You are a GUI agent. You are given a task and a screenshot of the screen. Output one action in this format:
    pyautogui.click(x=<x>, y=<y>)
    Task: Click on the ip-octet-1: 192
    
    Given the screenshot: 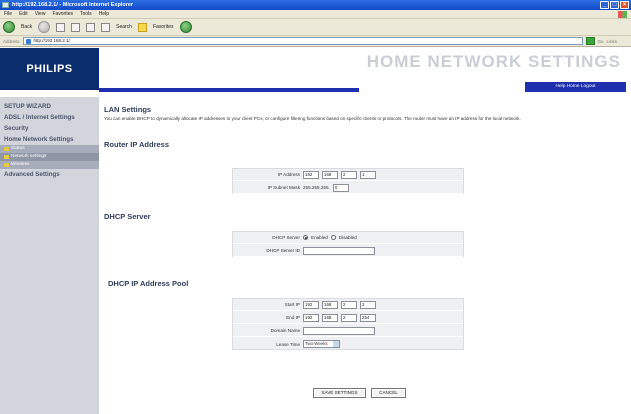 What is the action you would take?
    pyautogui.click(x=311, y=174)
    